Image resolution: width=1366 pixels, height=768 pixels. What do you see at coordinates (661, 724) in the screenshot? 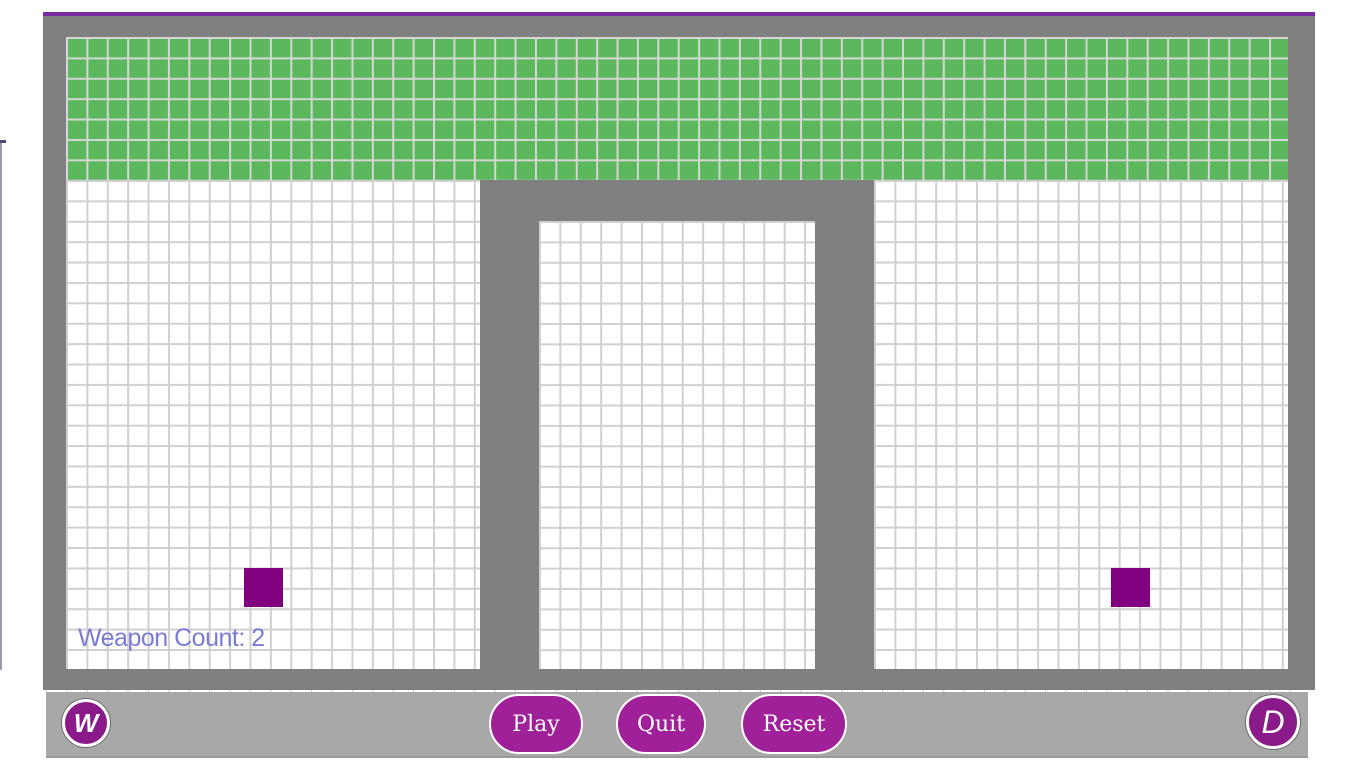
I see `quit-button: Quit` at bounding box center [661, 724].